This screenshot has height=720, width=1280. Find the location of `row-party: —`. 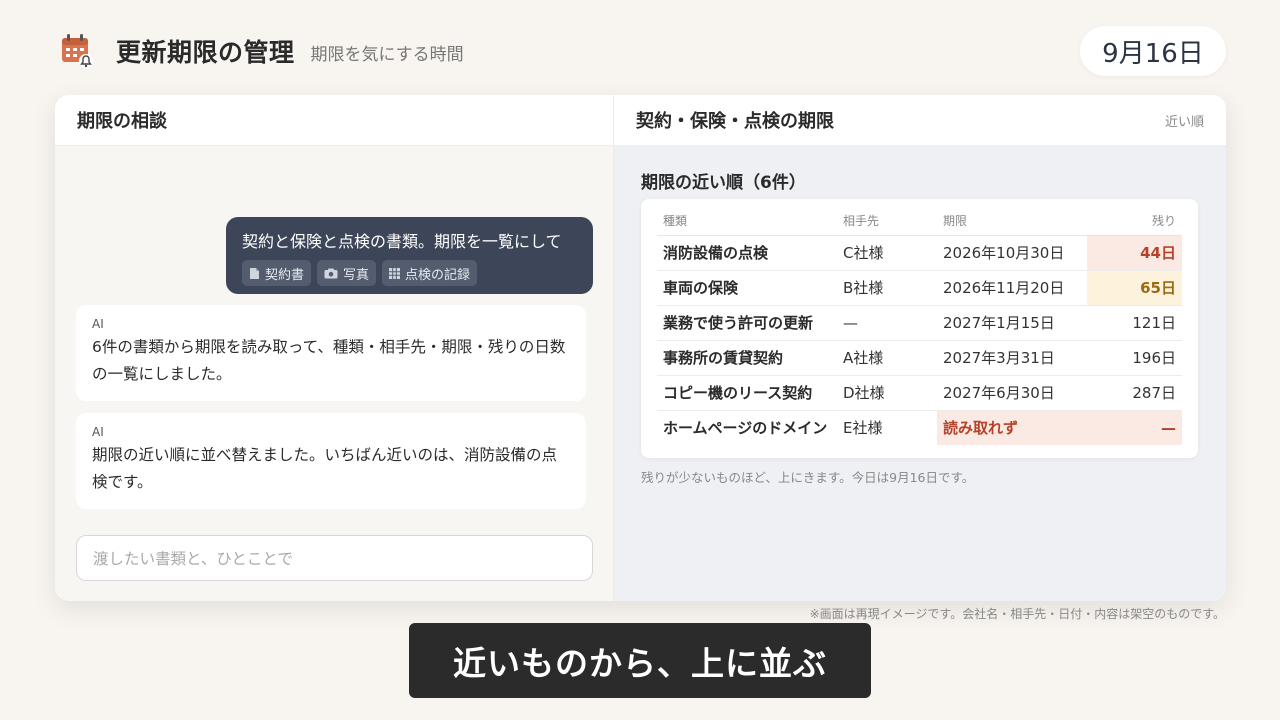

row-party: — is located at coordinates (887, 323).